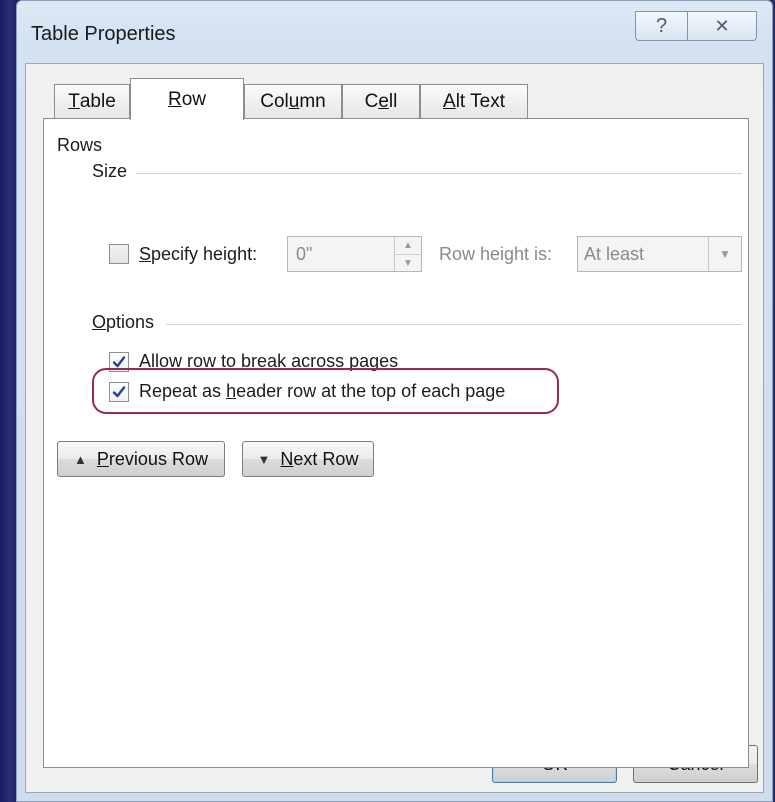  I want to click on tab-alt-text: Alt Text, so click(474, 101).